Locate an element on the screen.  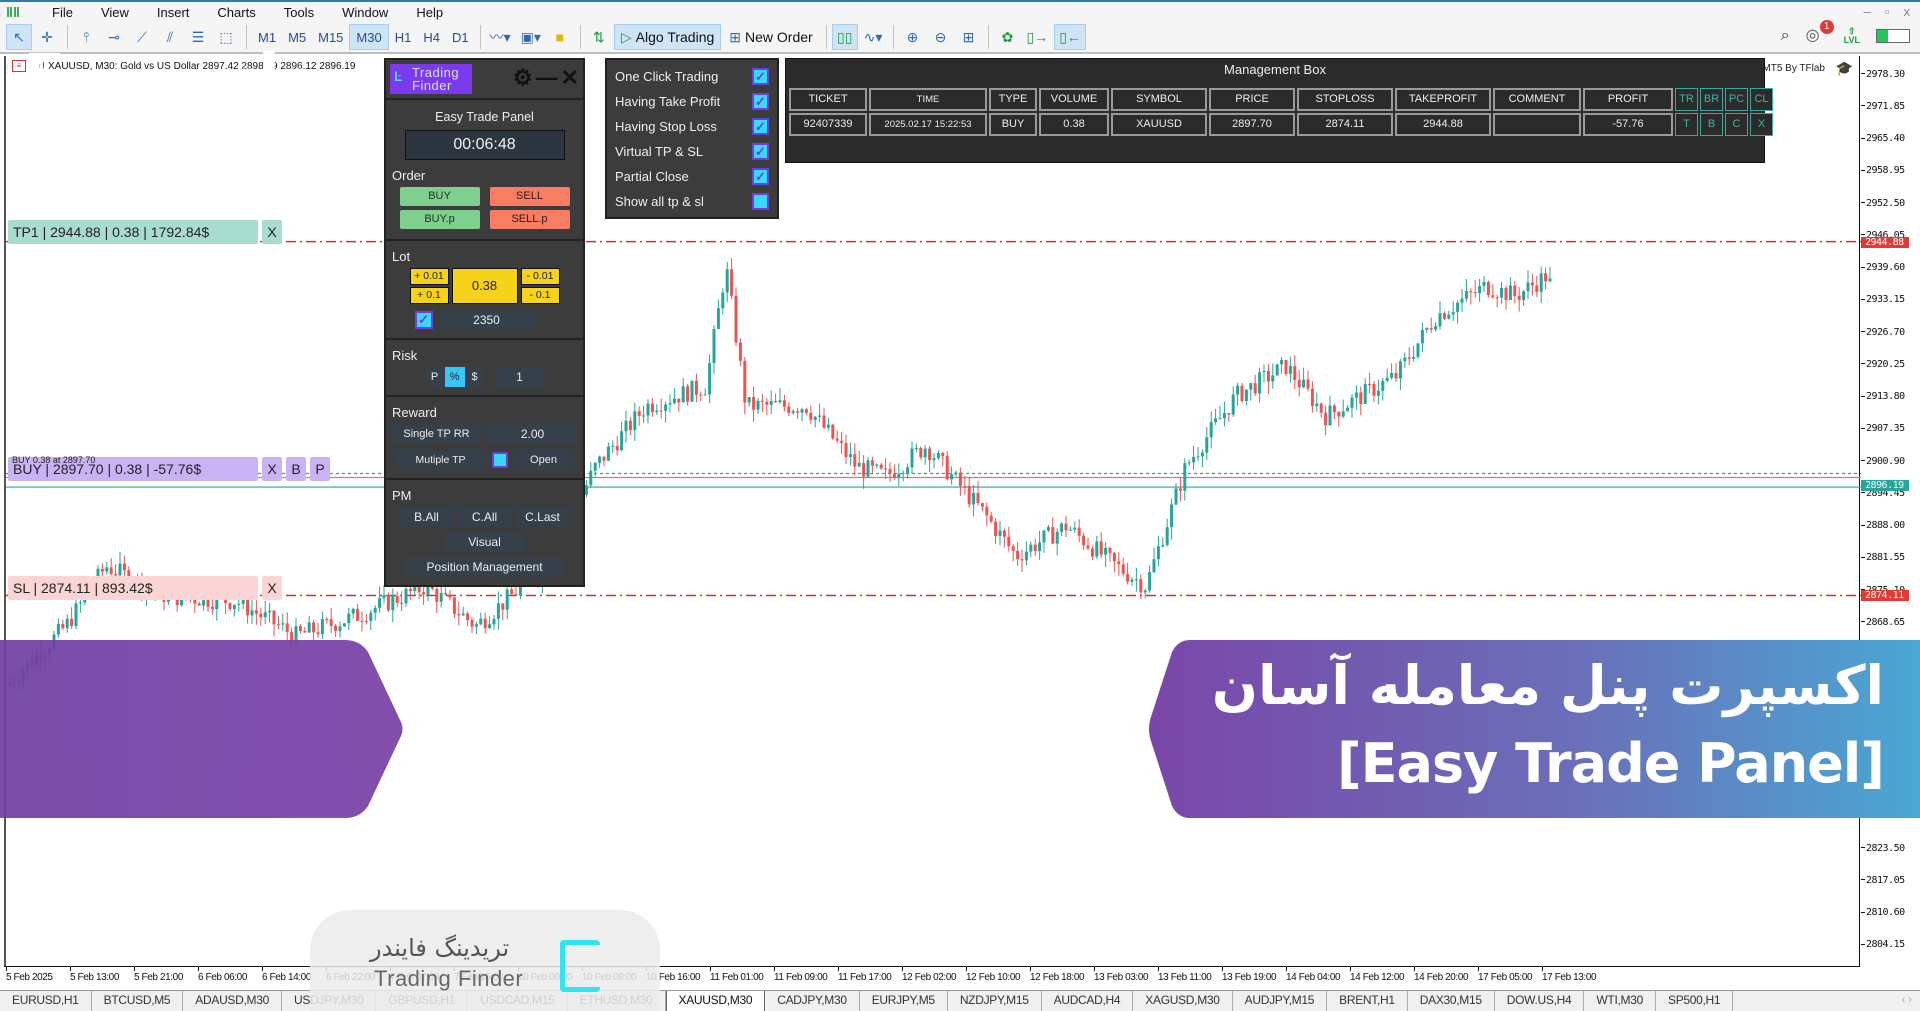
menu-insert: Insert is located at coordinates (173, 12).